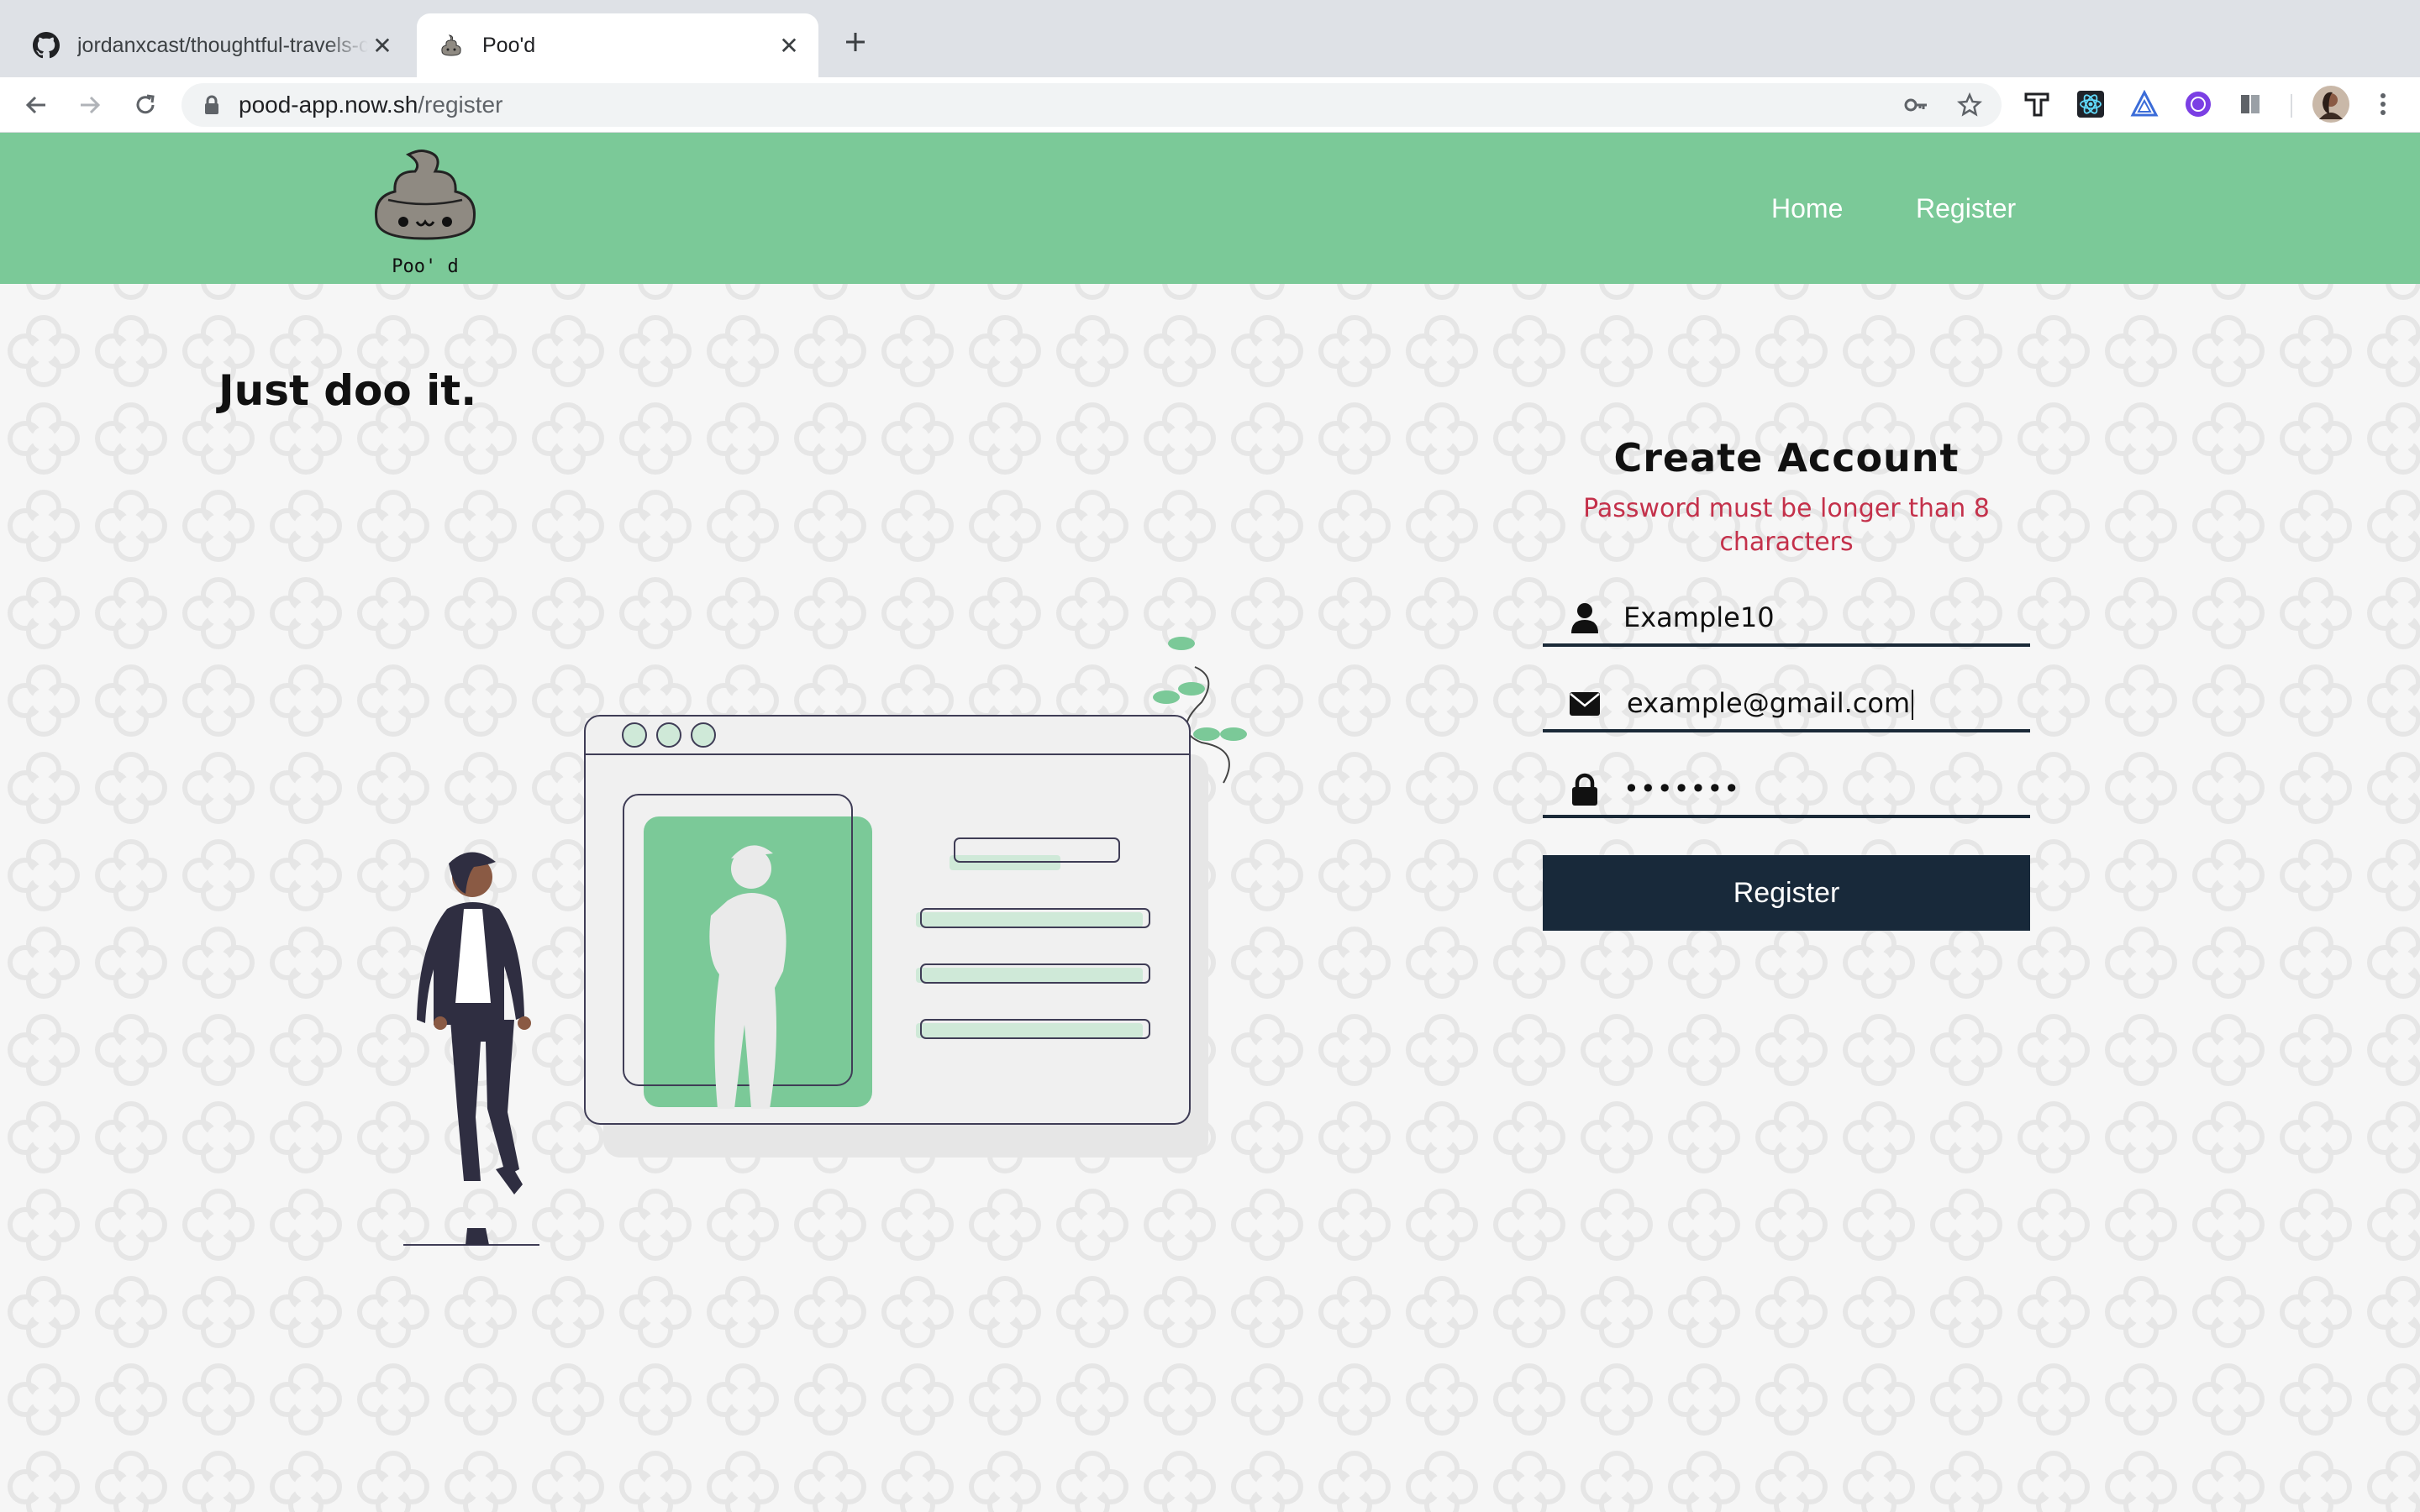  I want to click on browser-toolbar: pood-app.now.sh/register, so click(1210, 105).